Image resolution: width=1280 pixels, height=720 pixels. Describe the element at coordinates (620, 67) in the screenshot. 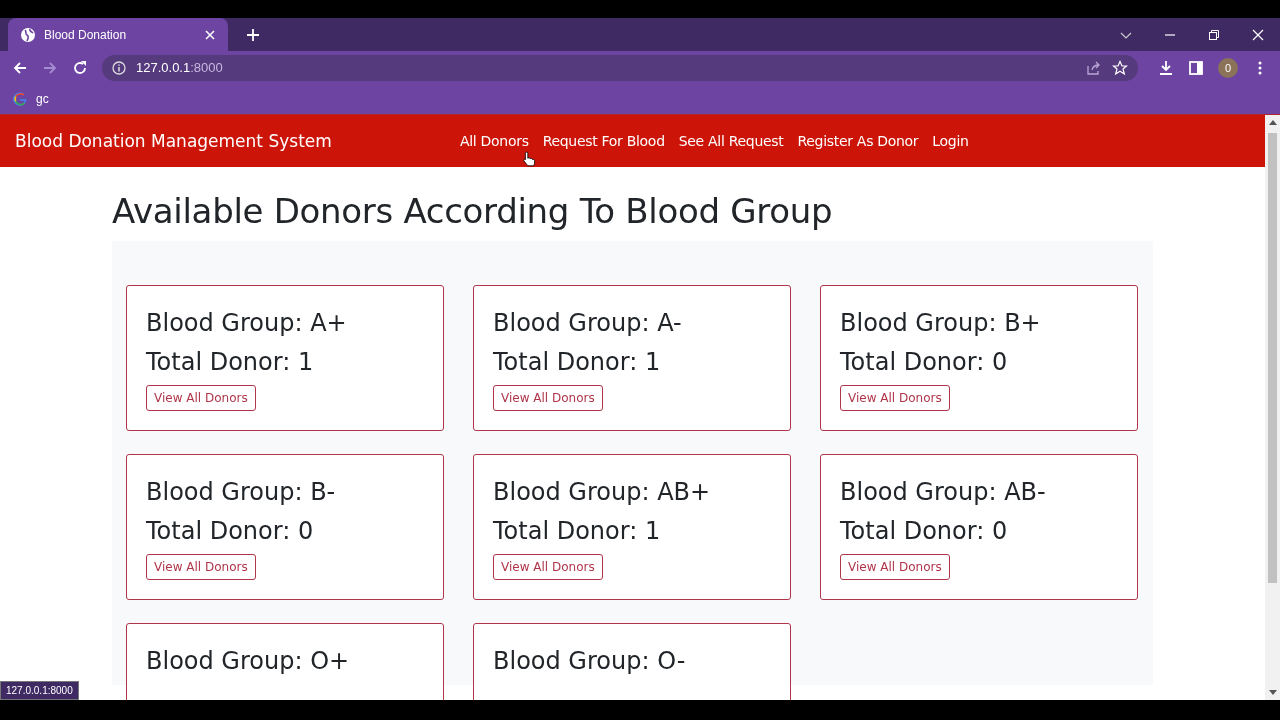

I see `address-bar: 127.0.0.1:8000` at that location.